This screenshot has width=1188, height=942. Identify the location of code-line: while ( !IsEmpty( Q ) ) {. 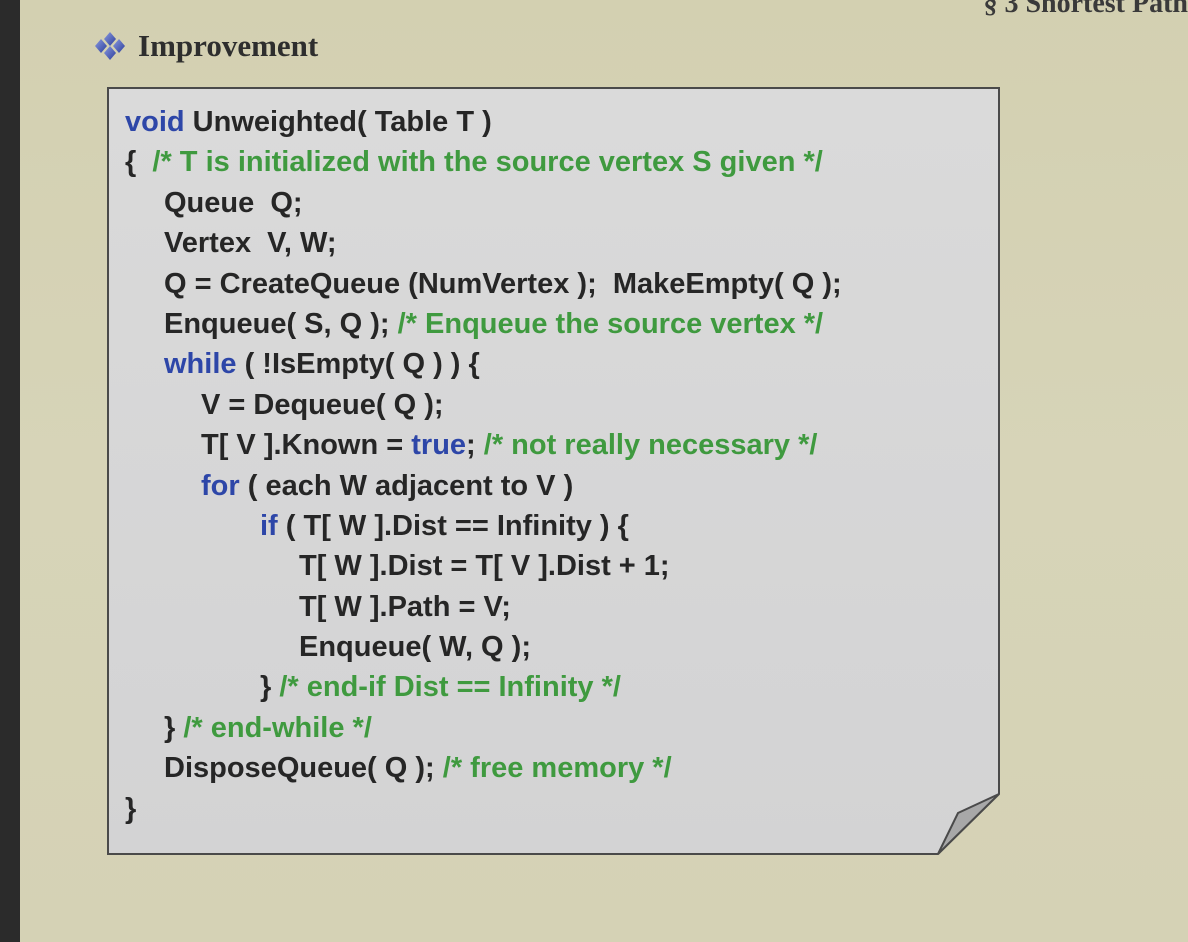
(483, 364).